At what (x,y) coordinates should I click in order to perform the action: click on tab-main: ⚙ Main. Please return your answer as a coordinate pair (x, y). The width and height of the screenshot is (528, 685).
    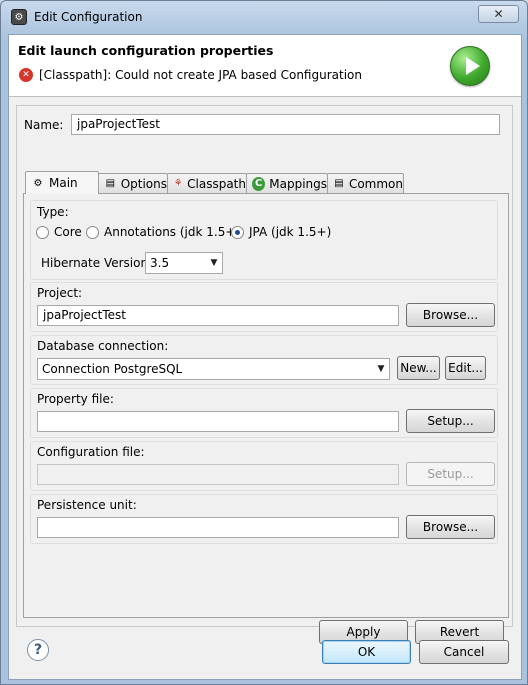
    Looking at the image, I should click on (62, 182).